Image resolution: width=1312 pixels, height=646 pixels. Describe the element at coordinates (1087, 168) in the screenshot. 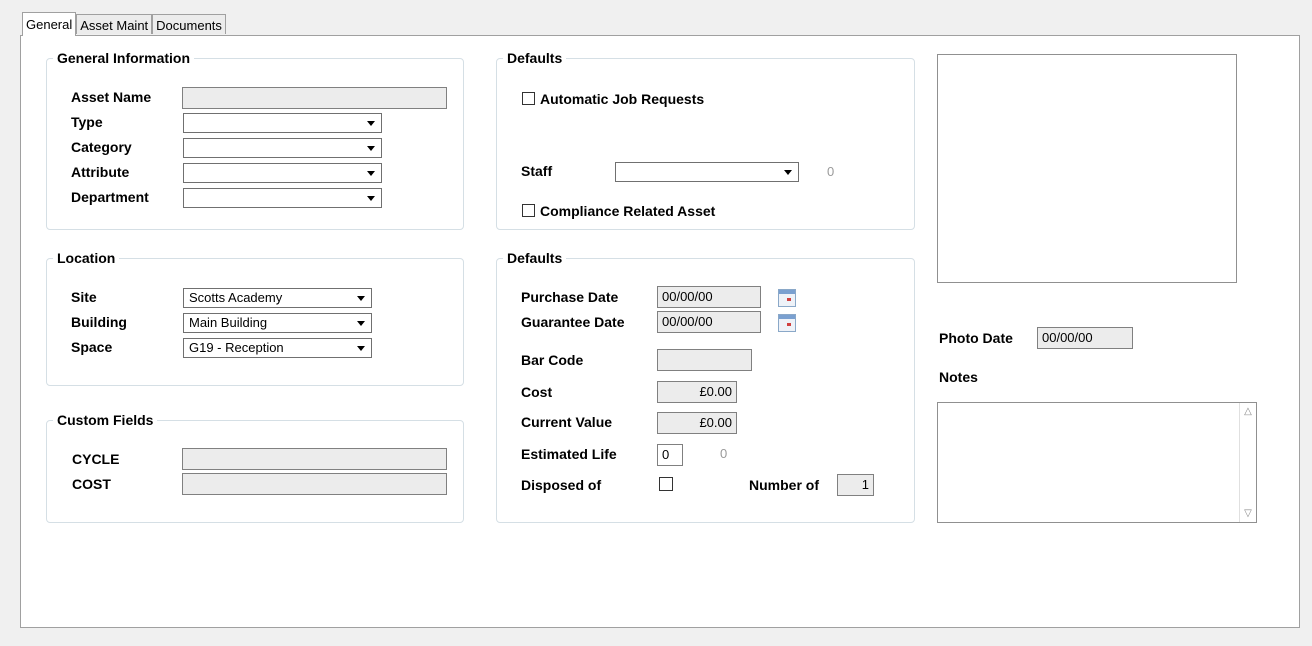

I see `photo-box` at that location.